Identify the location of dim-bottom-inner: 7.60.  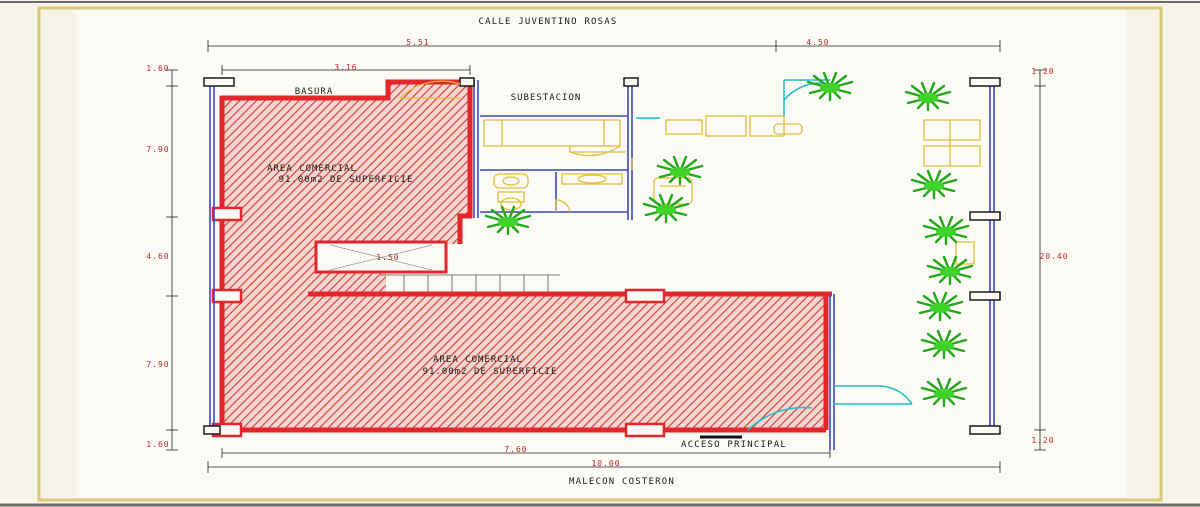
(515, 449).